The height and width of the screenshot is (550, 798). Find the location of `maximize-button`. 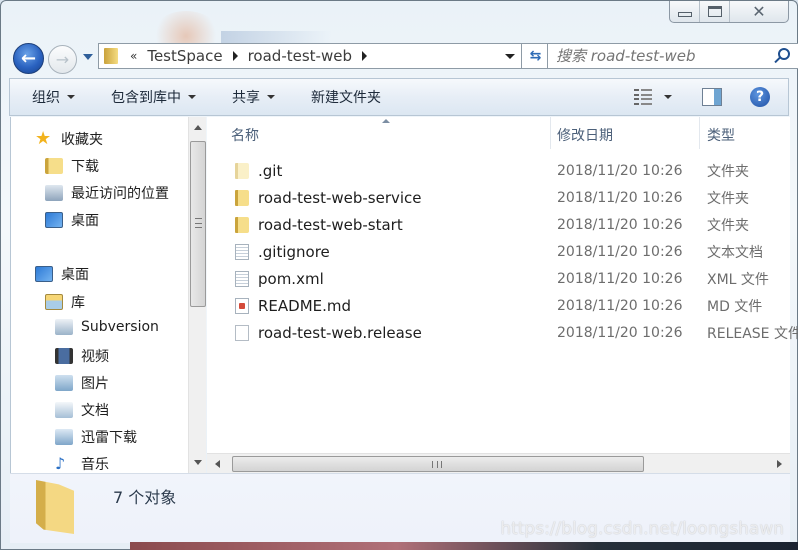

maximize-button is located at coordinates (715, 11).